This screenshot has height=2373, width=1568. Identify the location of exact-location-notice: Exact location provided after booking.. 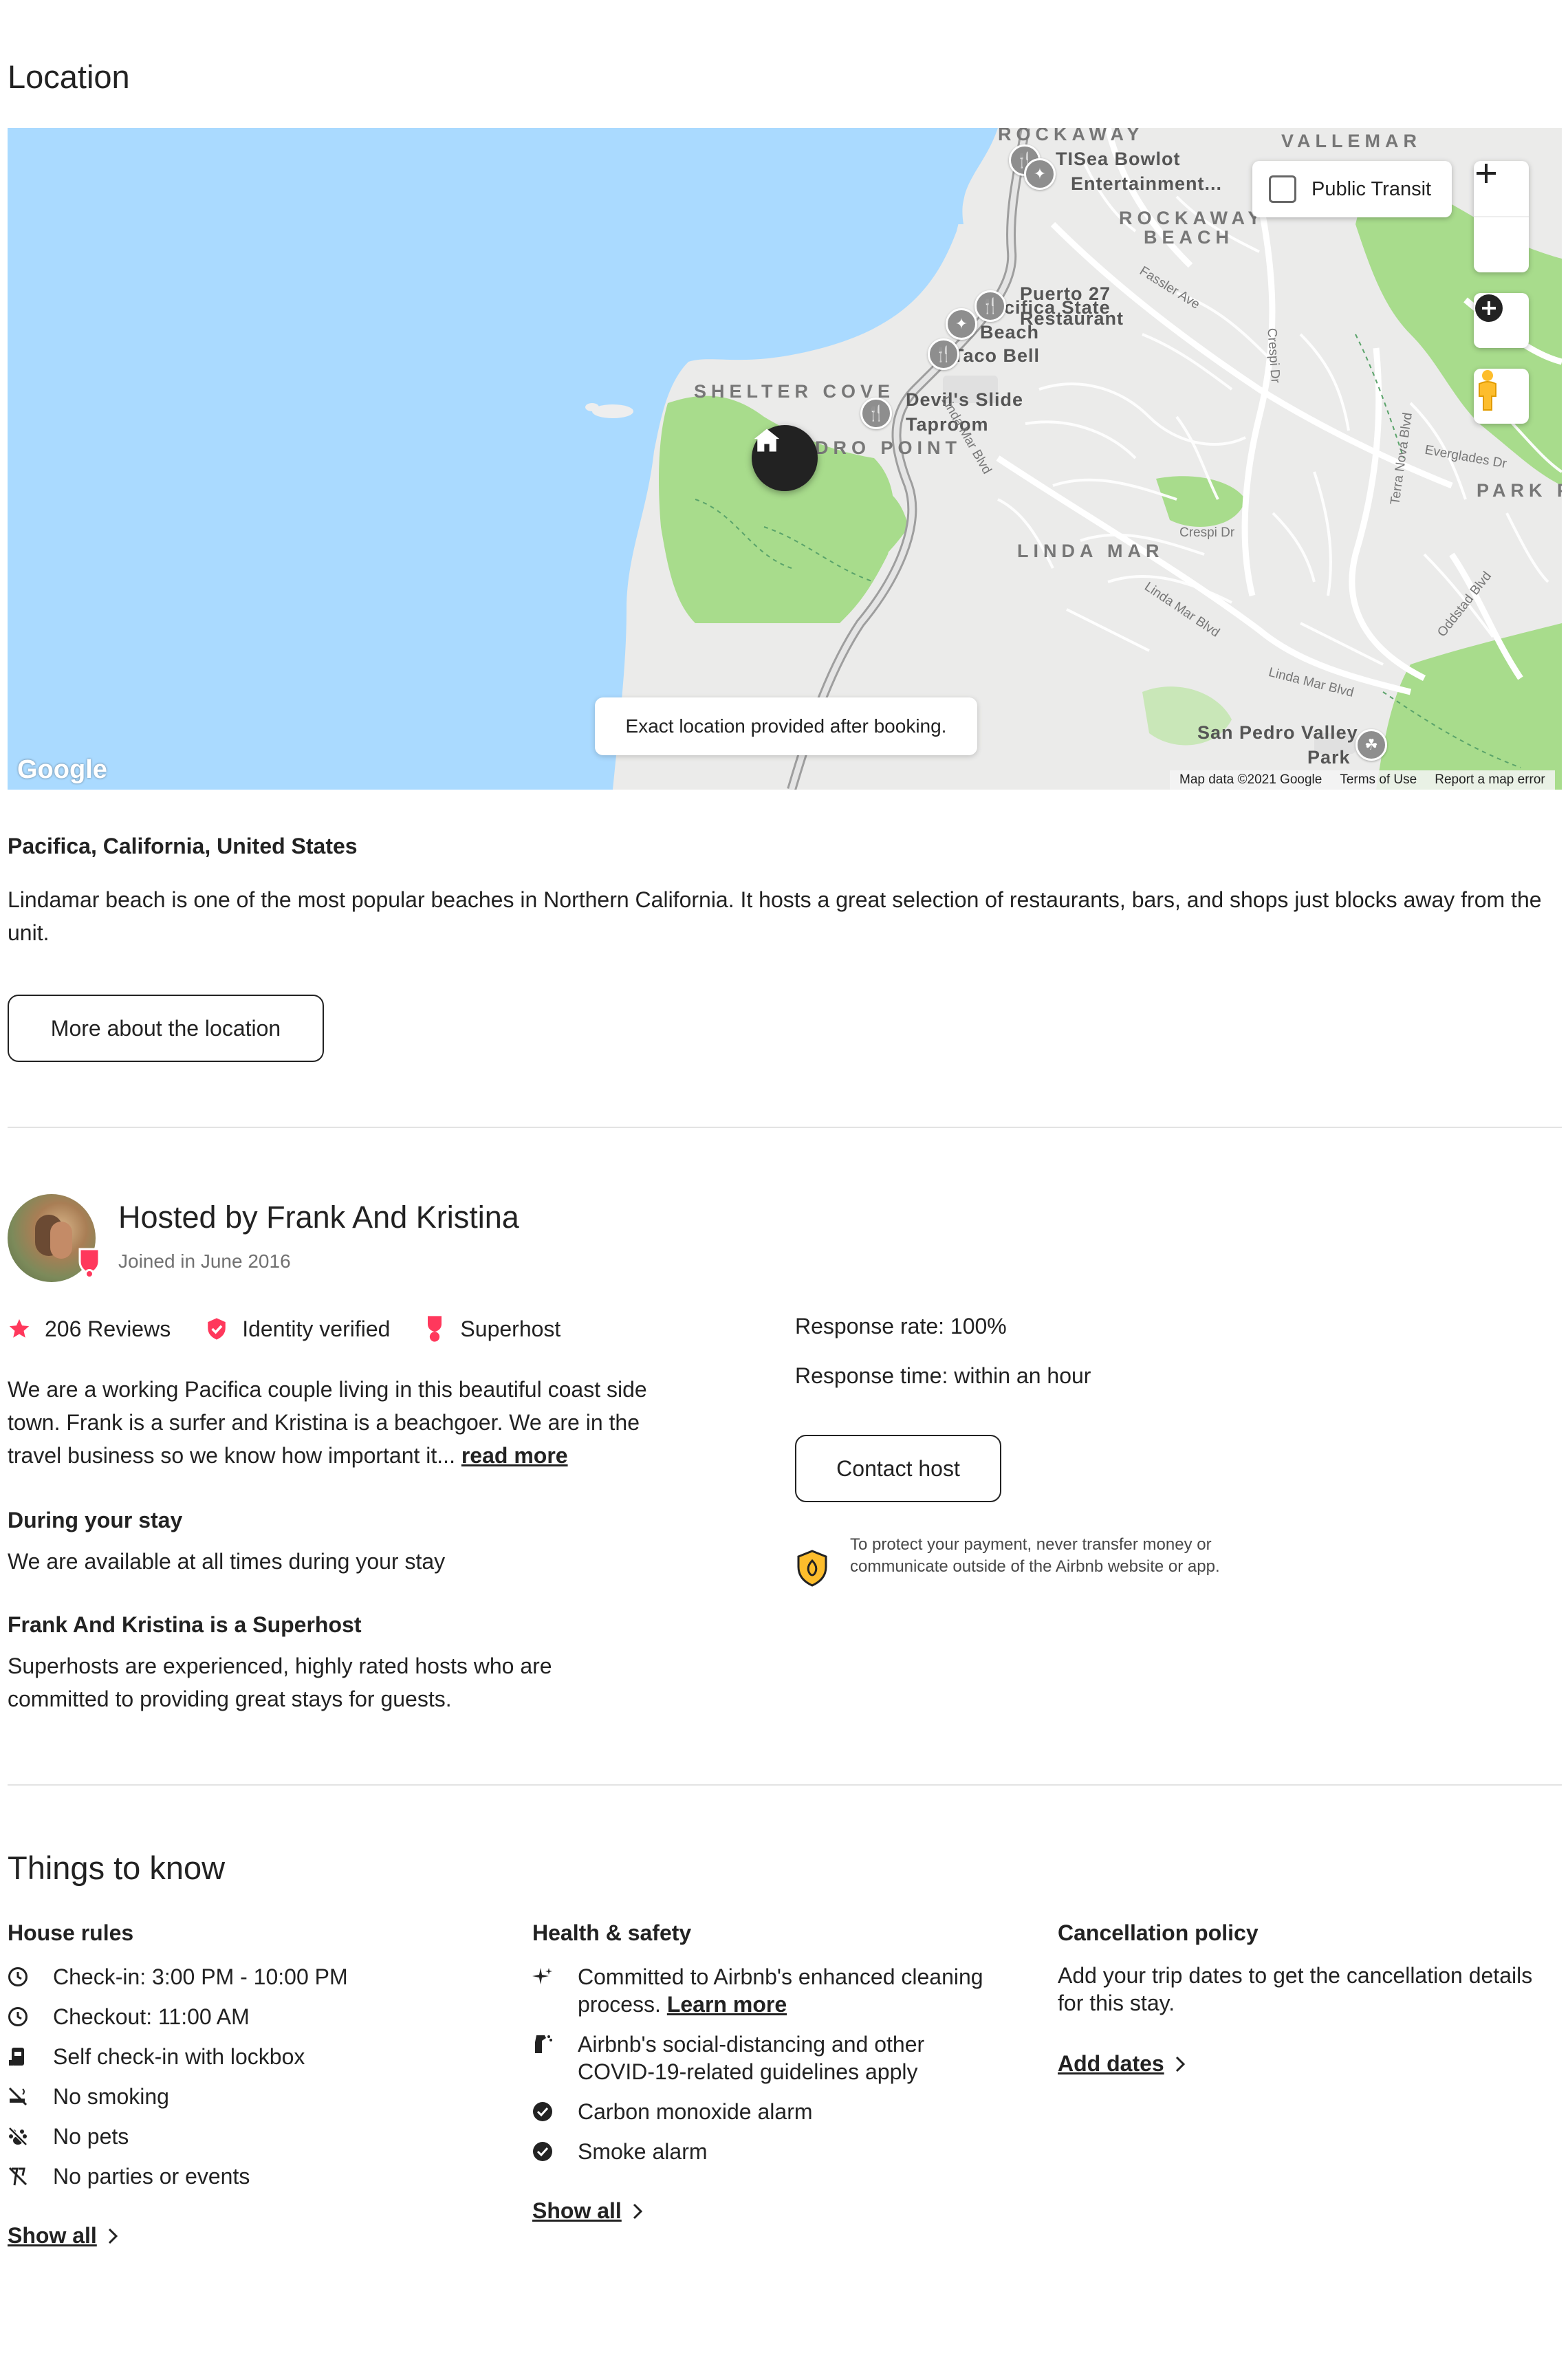
(786, 726).